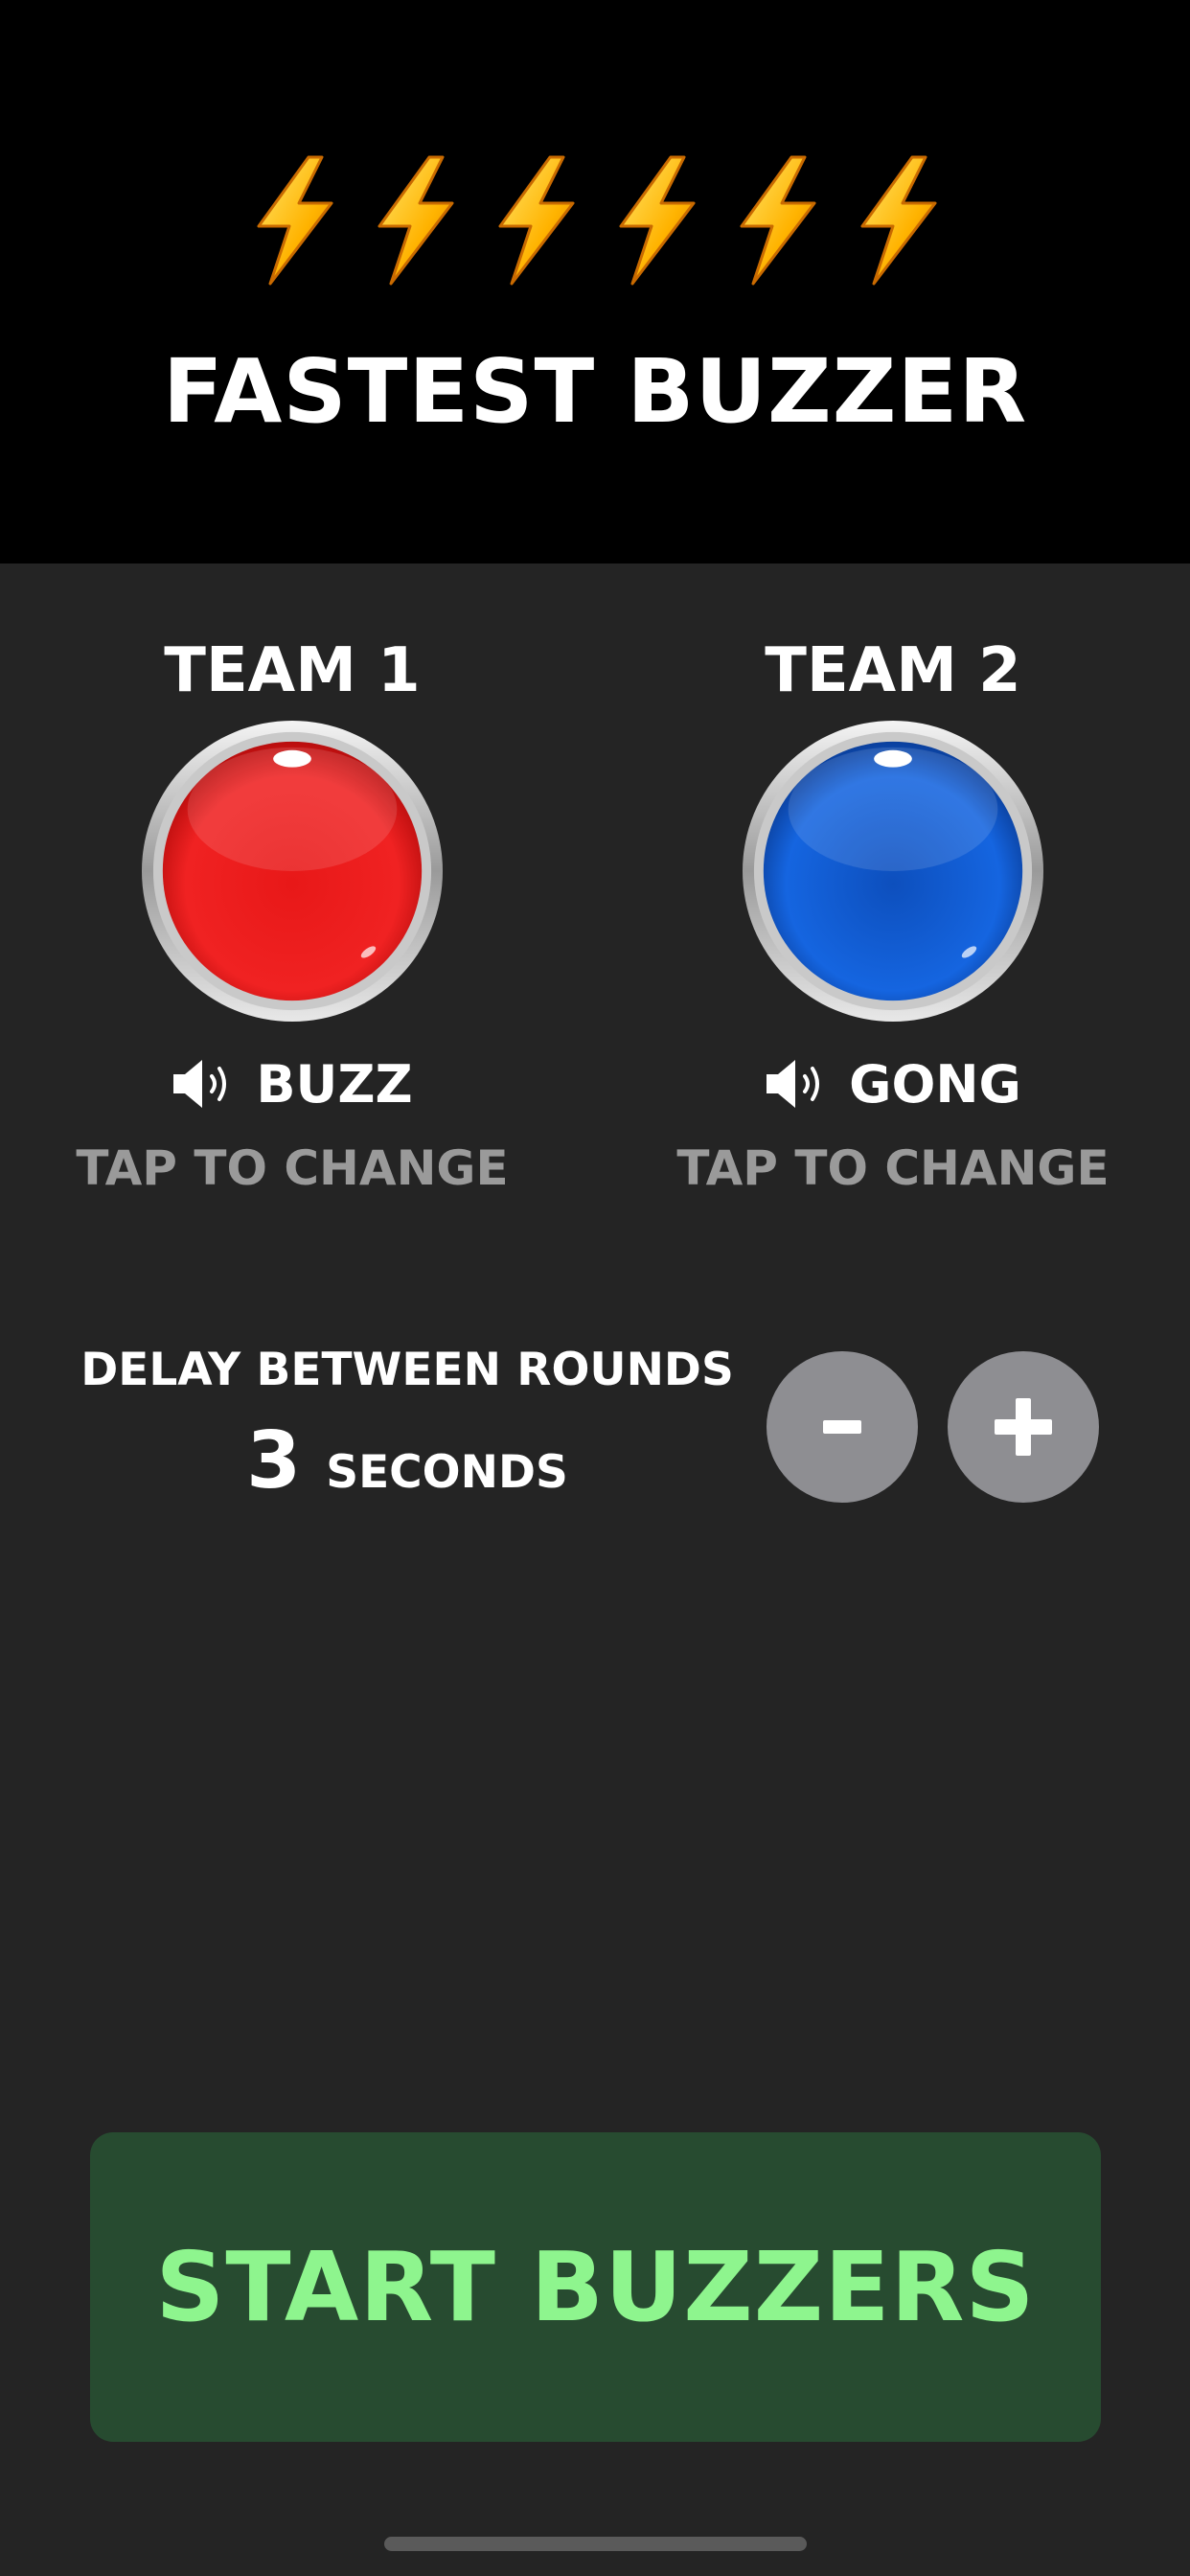 Image resolution: width=1190 pixels, height=2576 pixels. I want to click on team-1-name: TEAM 1, so click(293, 670).